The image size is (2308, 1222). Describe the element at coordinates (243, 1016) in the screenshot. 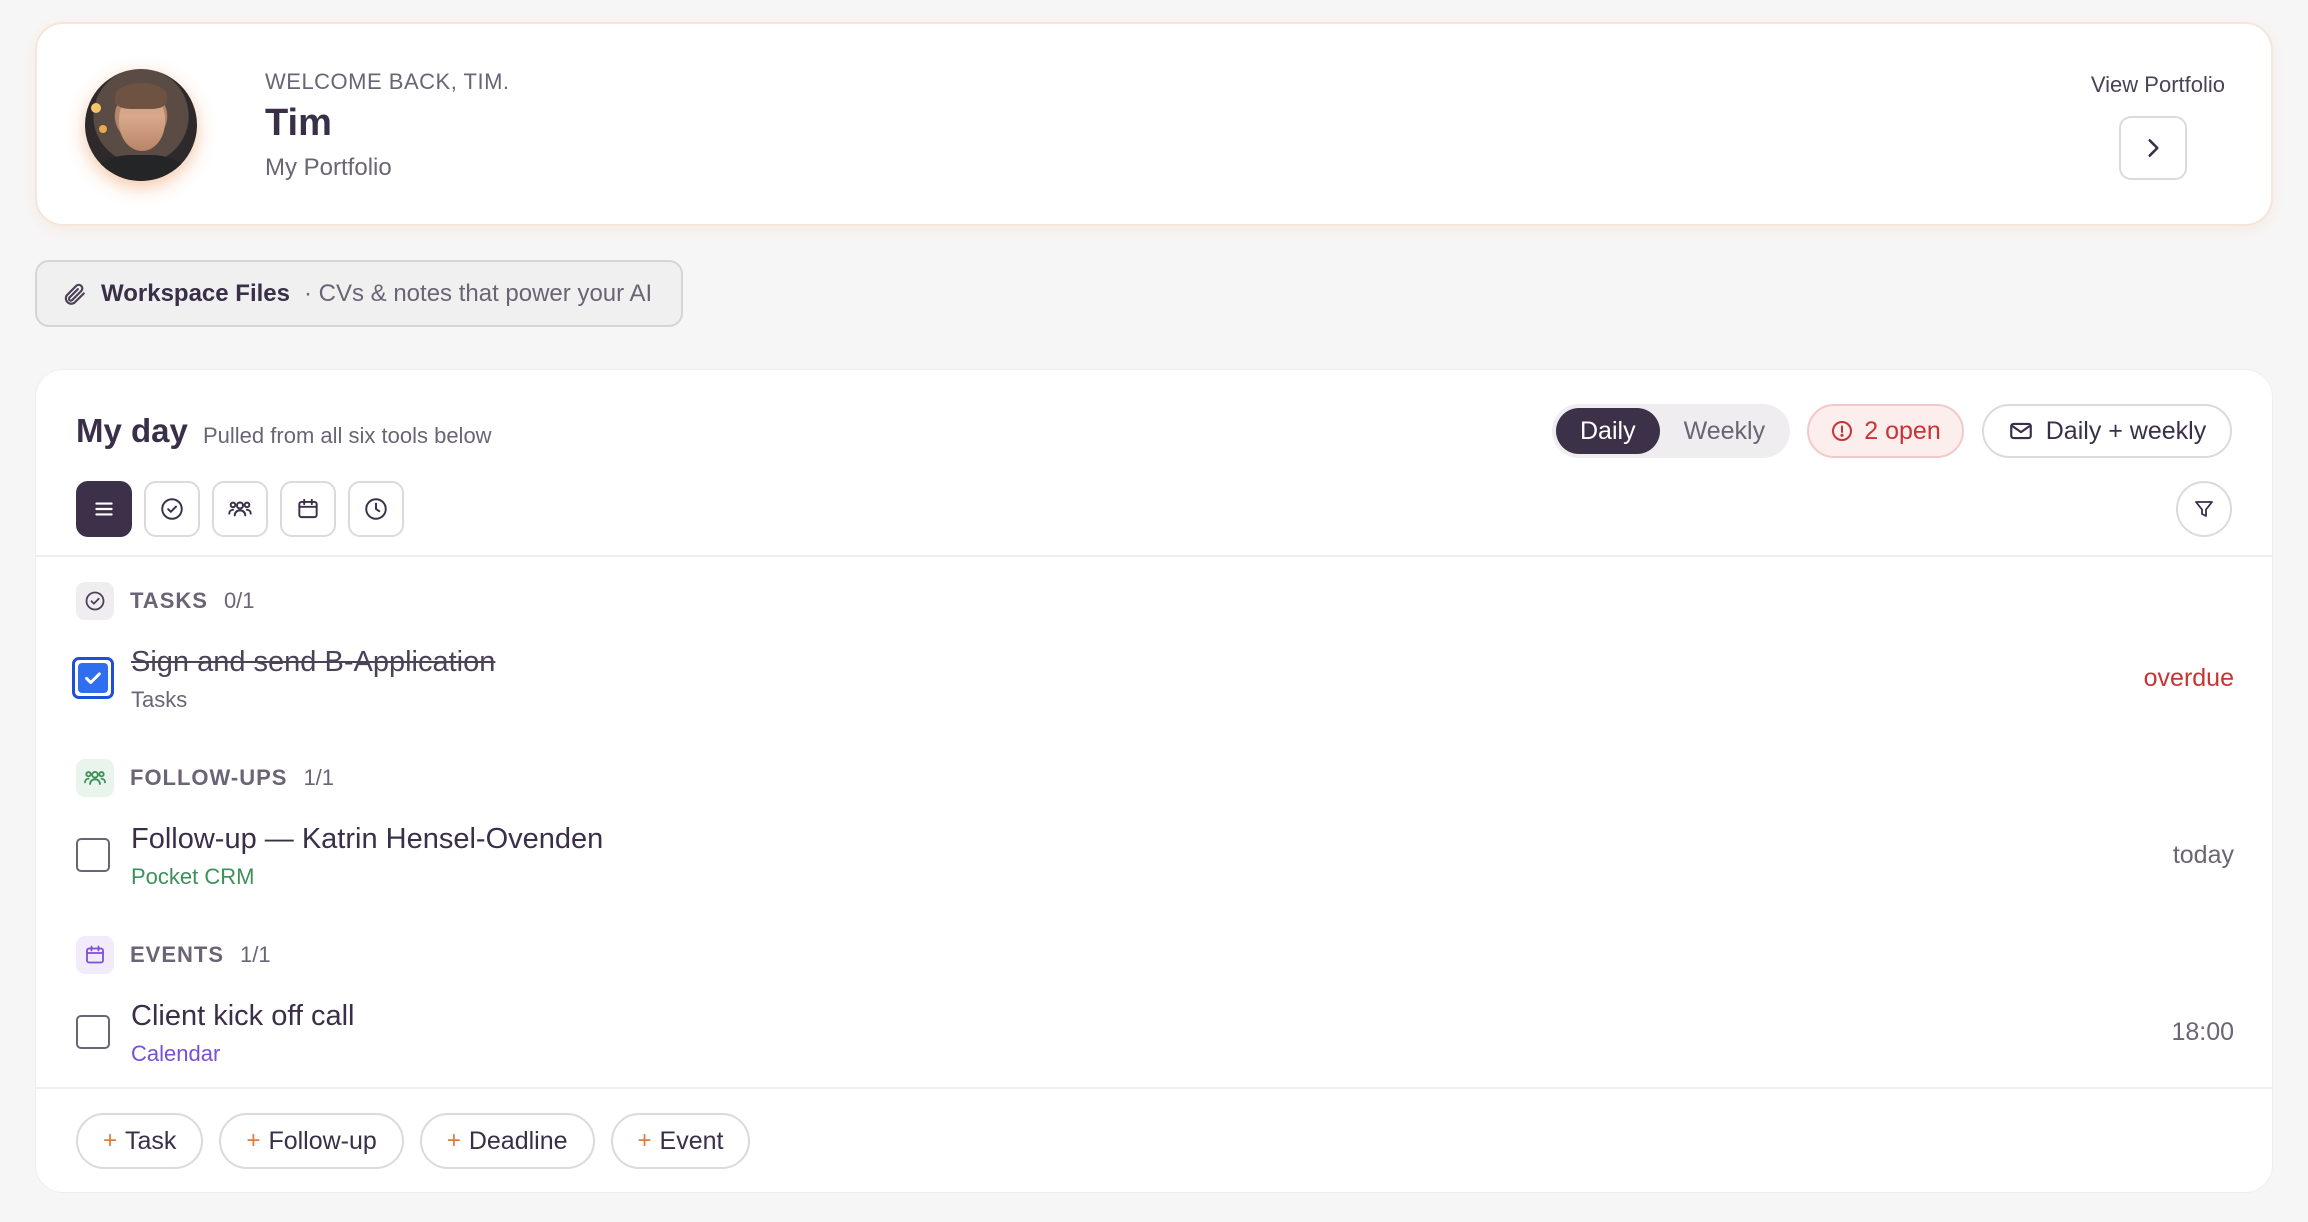

I see `event-title: Client kick off call` at that location.